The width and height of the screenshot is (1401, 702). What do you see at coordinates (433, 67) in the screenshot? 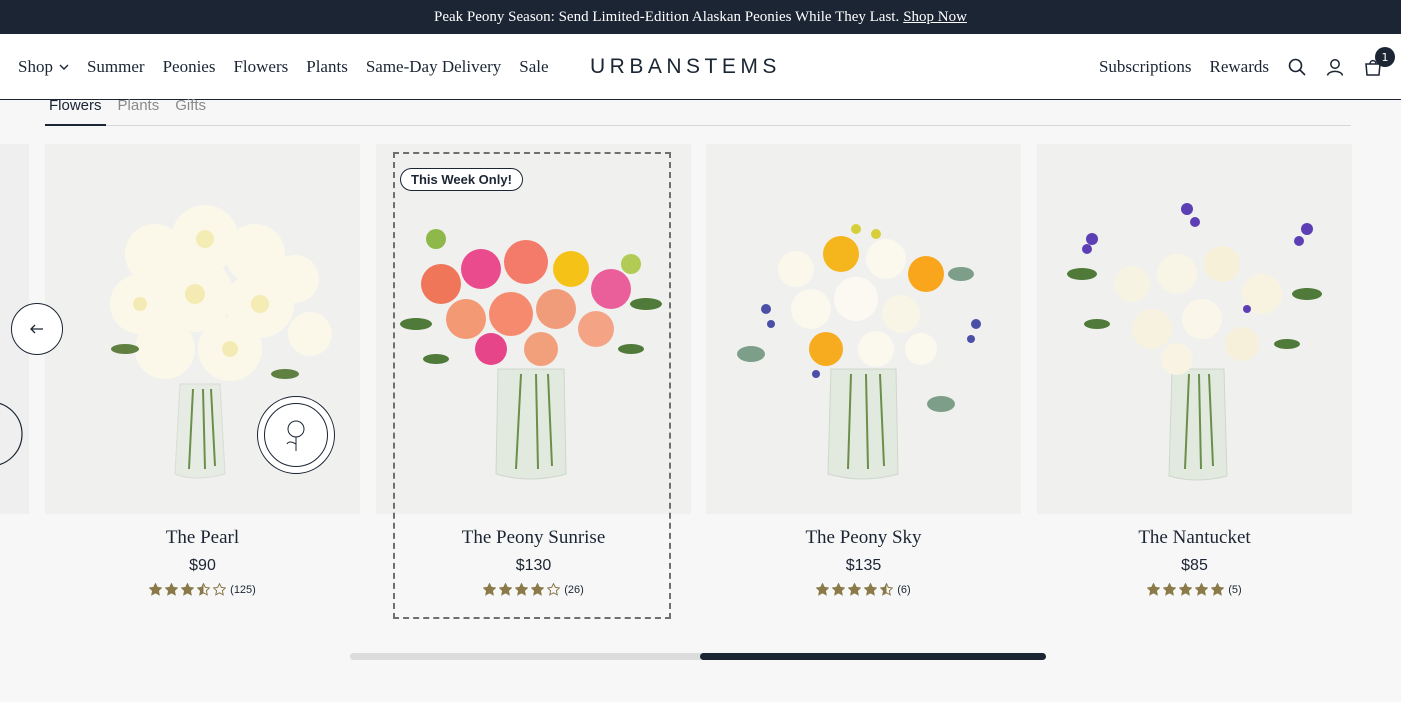
I see `nav-same-day-delivery: Same-Day Delivery` at bounding box center [433, 67].